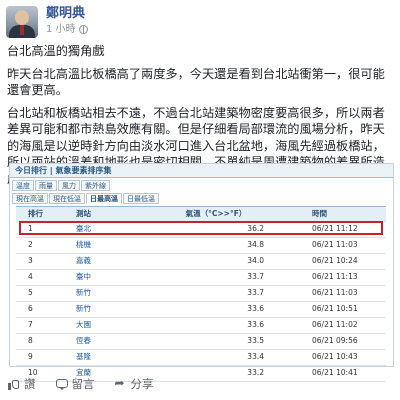 The image size is (400, 400). What do you see at coordinates (30, 324) in the screenshot?
I see `rank-cell: 7` at bounding box center [30, 324].